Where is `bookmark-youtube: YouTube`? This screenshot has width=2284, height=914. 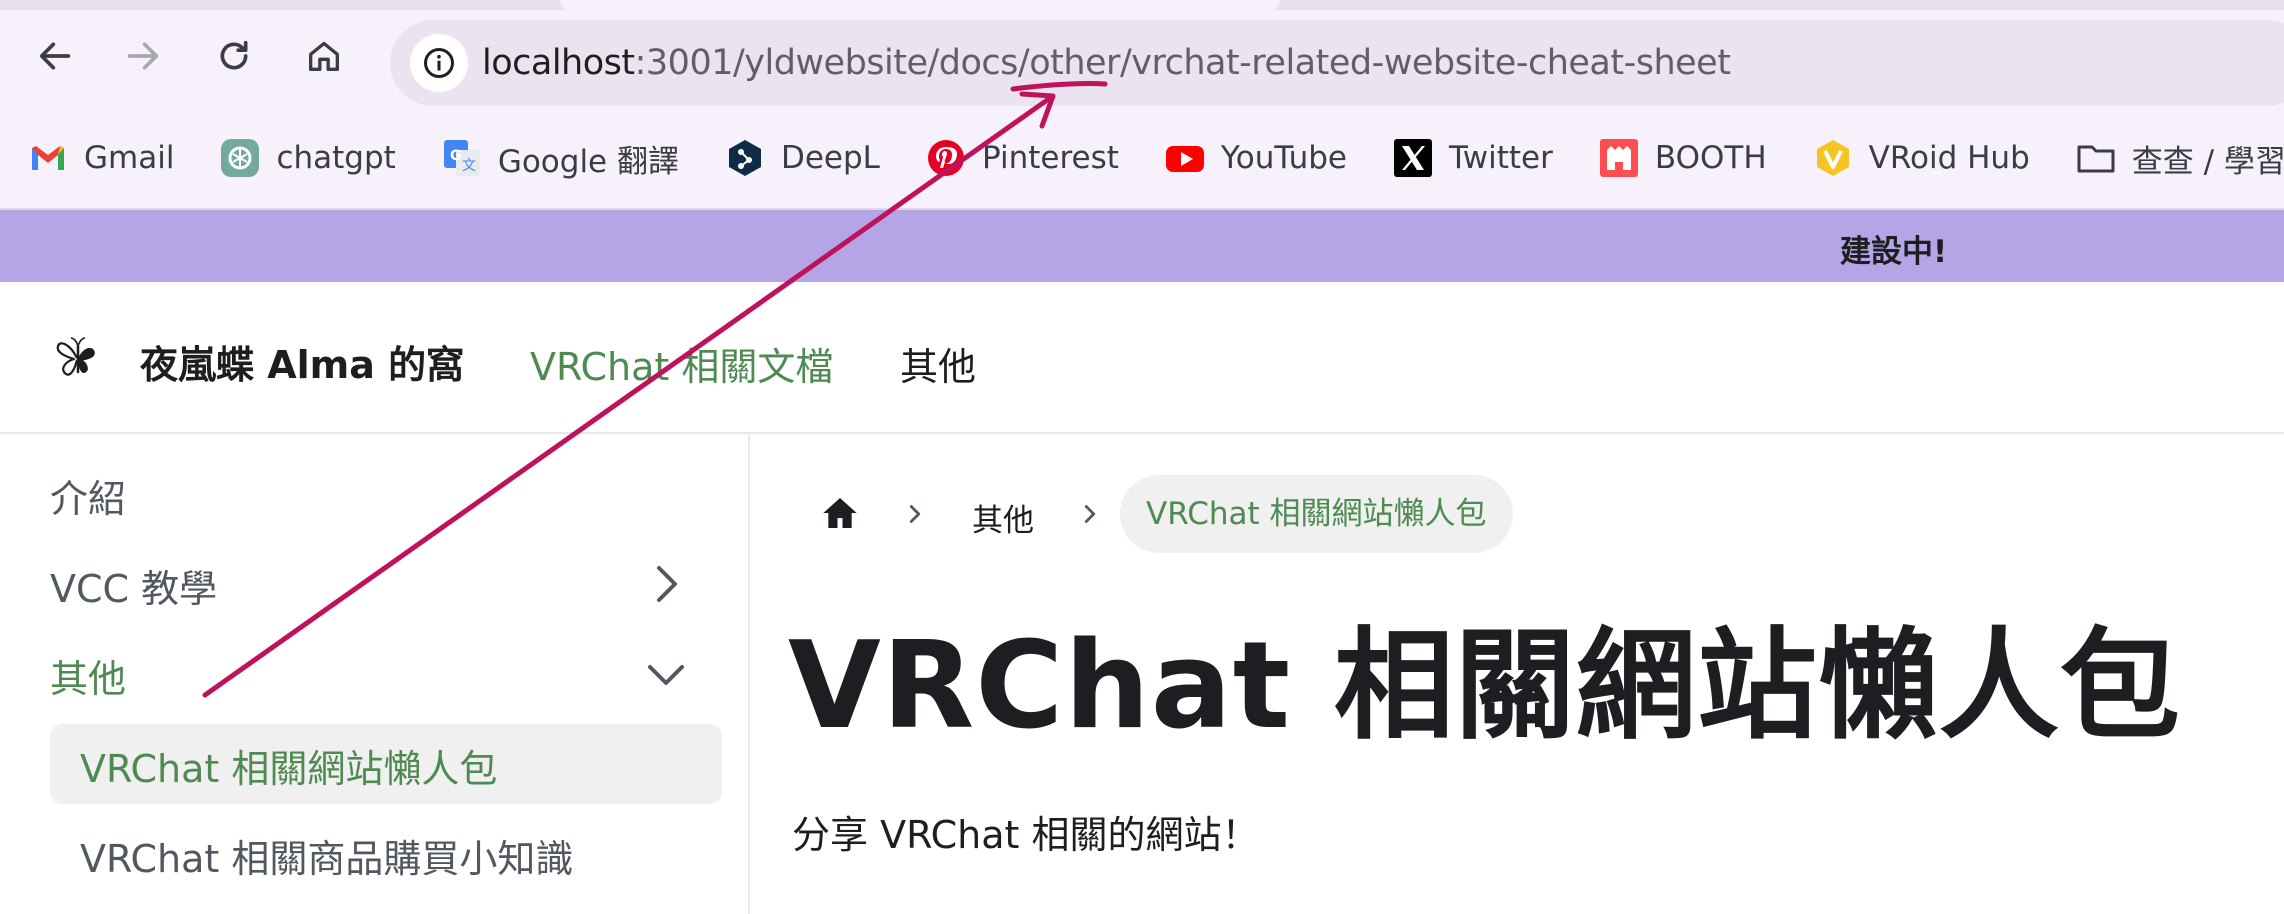 bookmark-youtube: YouTube is located at coordinates (1251, 158).